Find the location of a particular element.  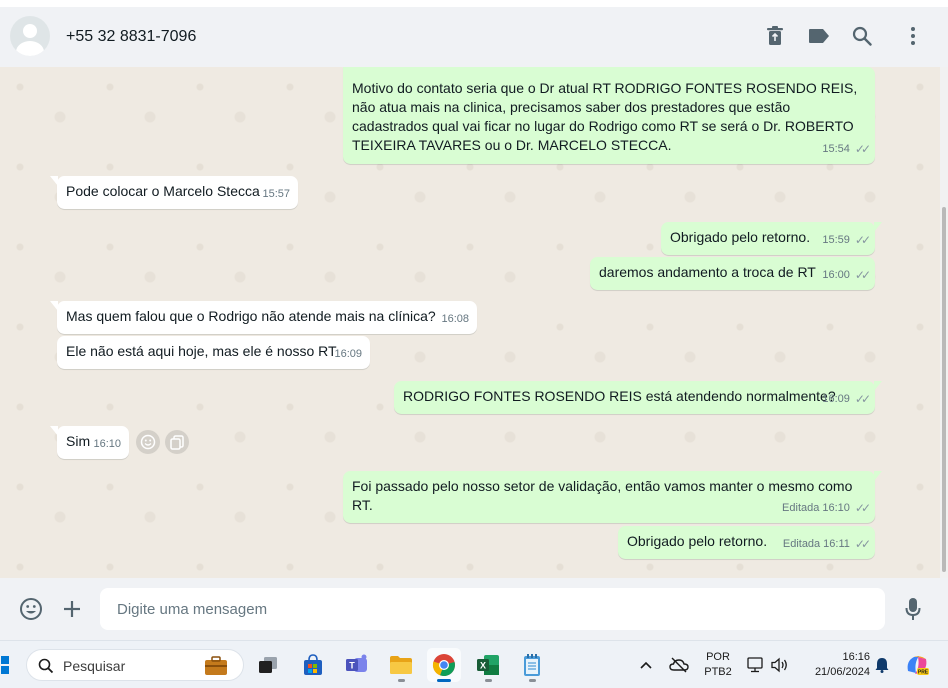

message-meta: 15:59 ✓✓ is located at coordinates (846, 240).